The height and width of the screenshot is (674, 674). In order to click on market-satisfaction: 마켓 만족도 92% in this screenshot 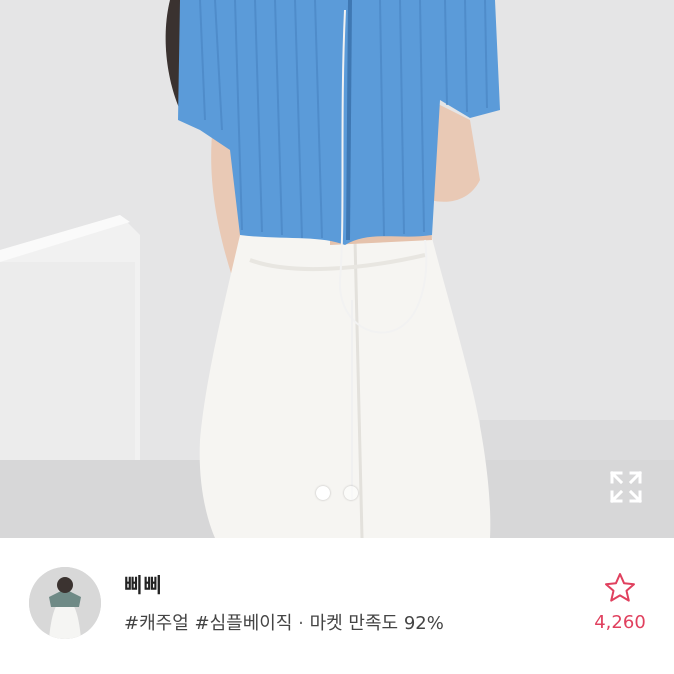, I will do `click(376, 623)`.